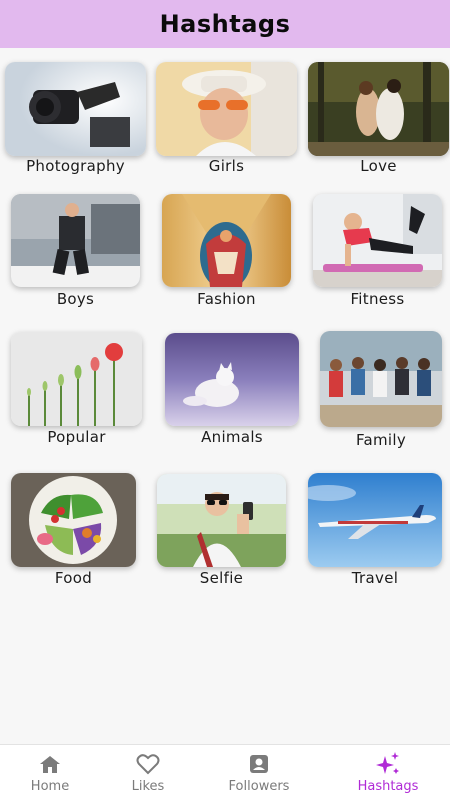  I want to click on category-tile-family: Family, so click(381, 392).